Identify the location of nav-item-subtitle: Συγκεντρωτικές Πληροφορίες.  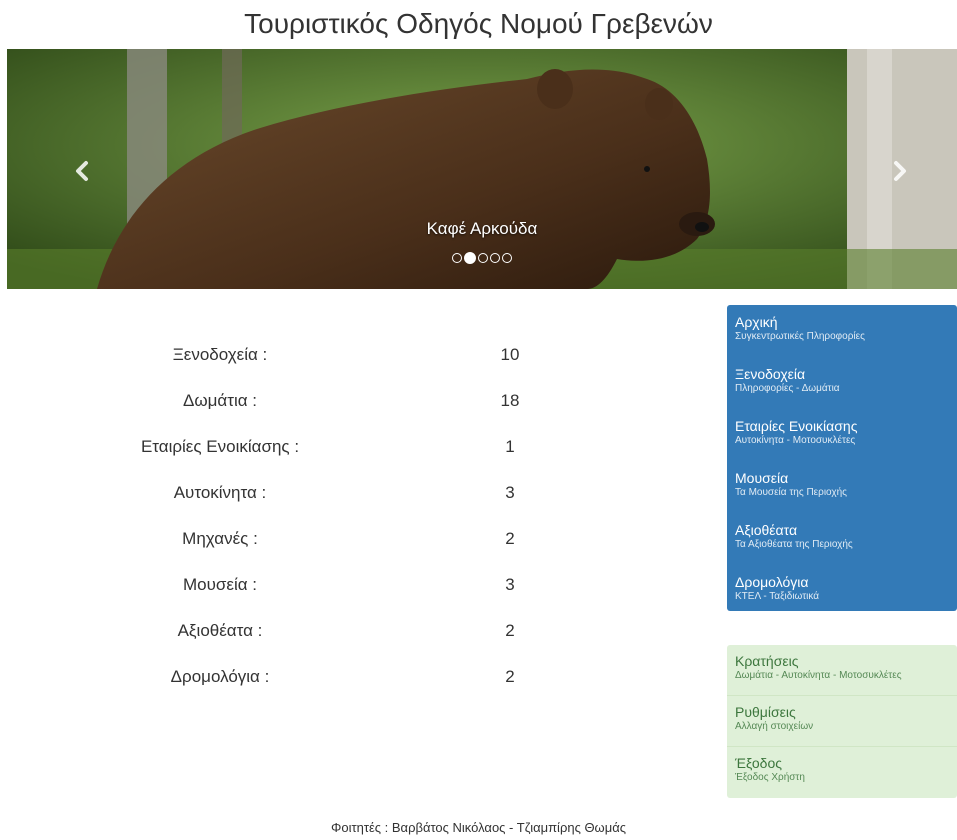
(800, 336).